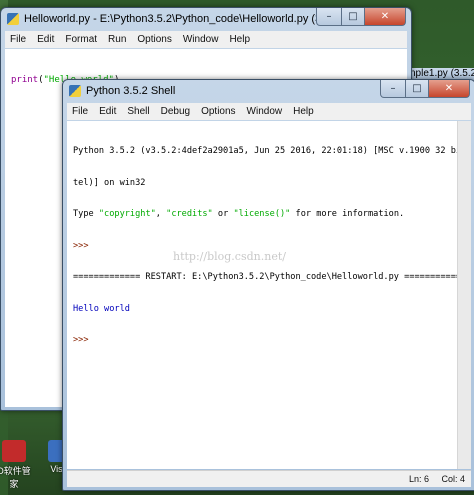 The height and width of the screenshot is (495, 474). I want to click on banner-string: "license()", so click(262, 214).